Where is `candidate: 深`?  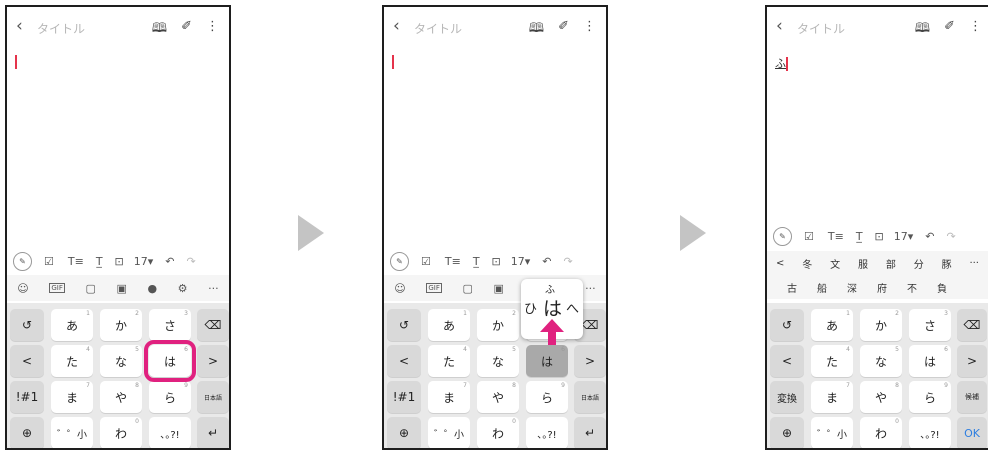
candidate: 深 is located at coordinates (852, 287).